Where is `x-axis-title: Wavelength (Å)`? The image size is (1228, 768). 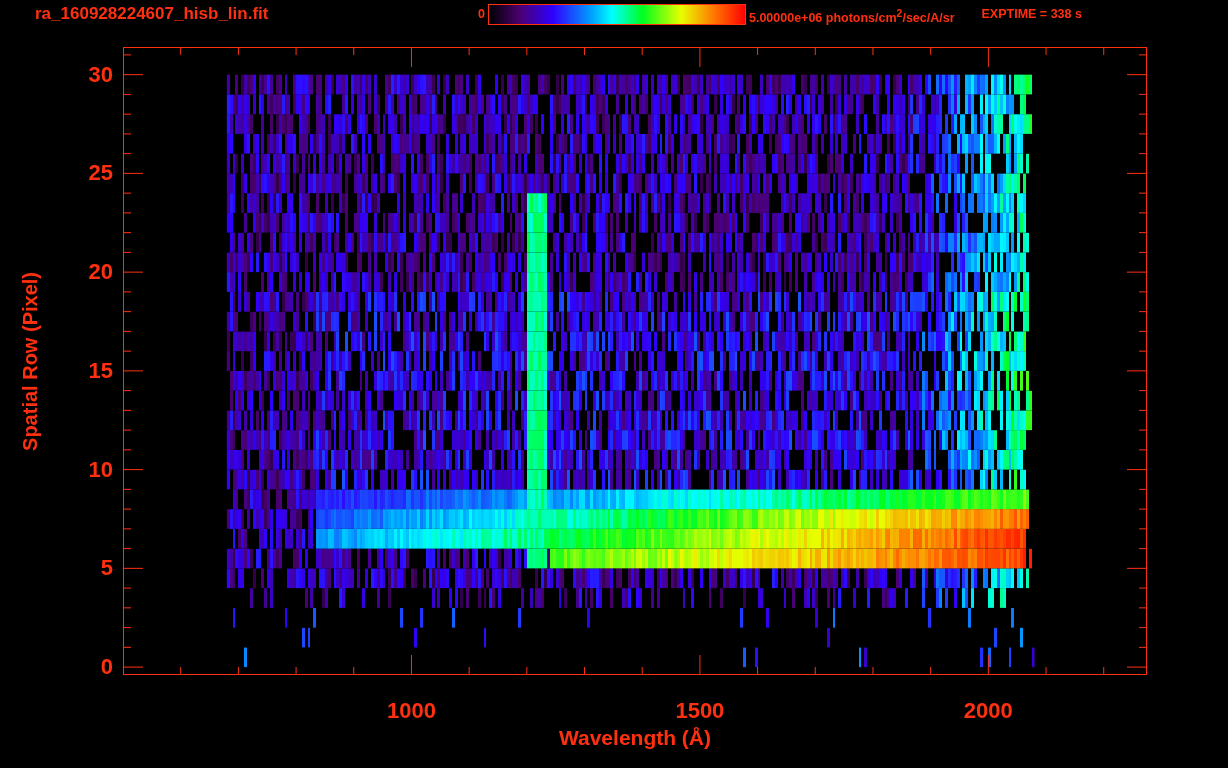 x-axis-title: Wavelength (Å) is located at coordinates (635, 738).